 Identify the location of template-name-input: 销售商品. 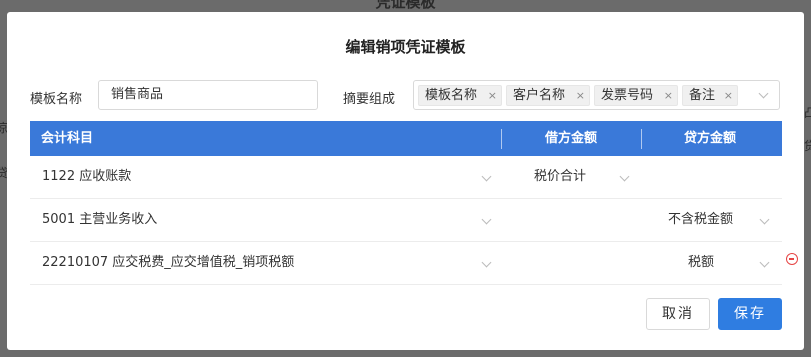
(208, 95).